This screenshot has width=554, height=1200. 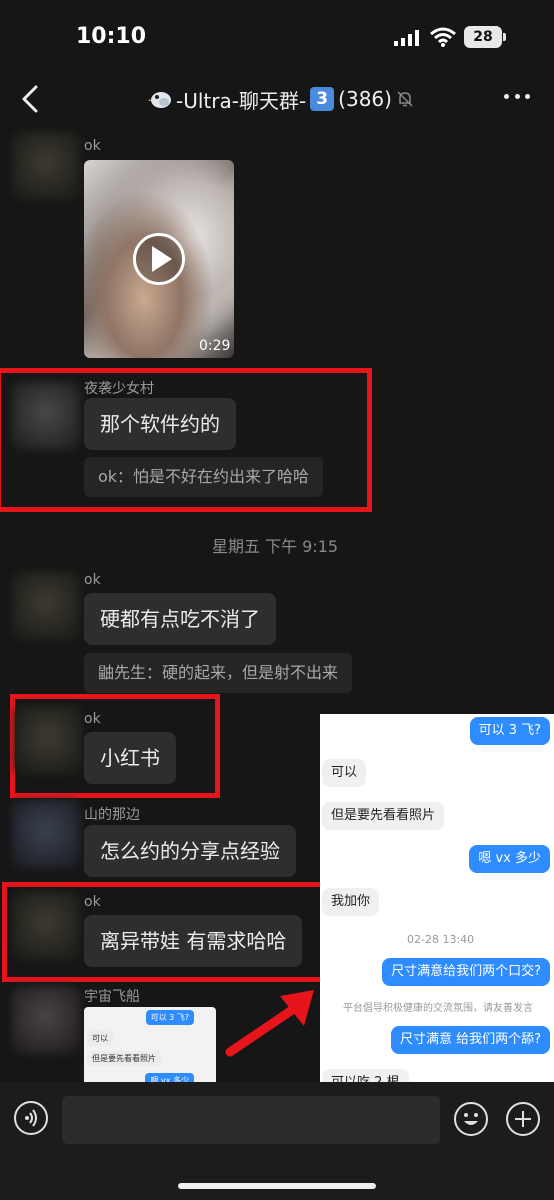 What do you see at coordinates (241, 100) in the screenshot?
I see `chat-title-text: -Ultra-聊天群-` at bounding box center [241, 100].